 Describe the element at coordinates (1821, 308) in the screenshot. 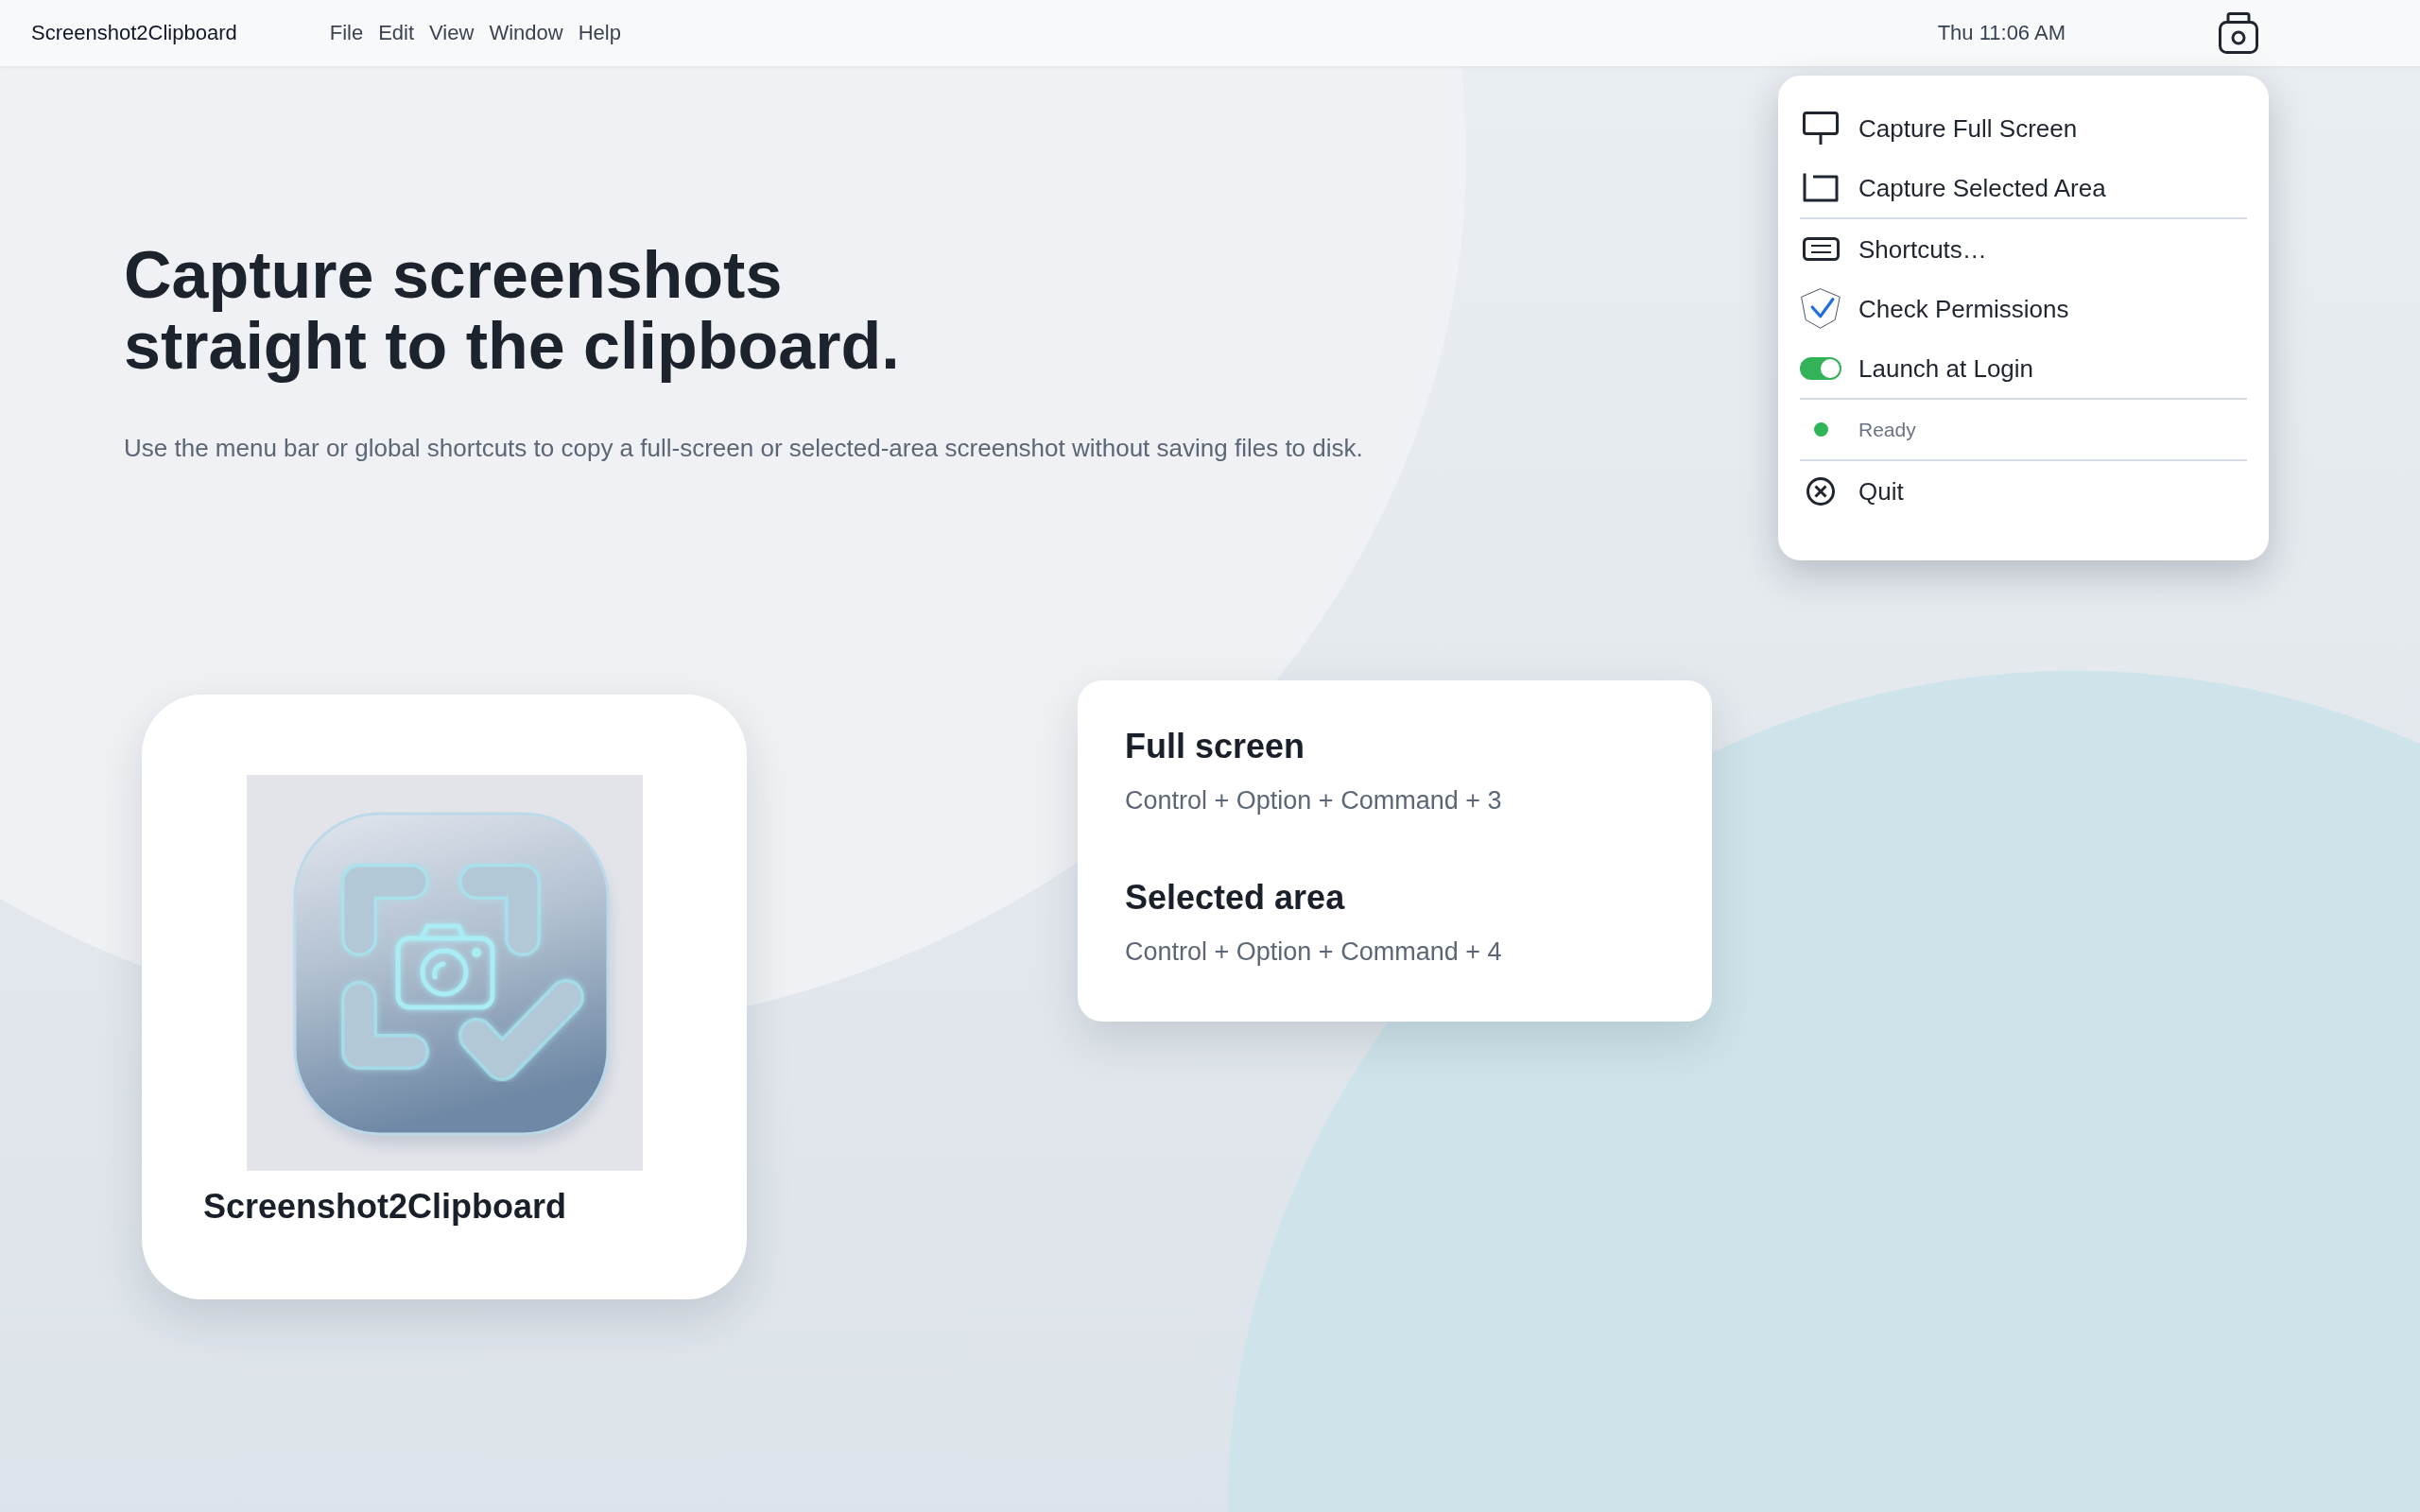

I see `shield-check-icon` at that location.